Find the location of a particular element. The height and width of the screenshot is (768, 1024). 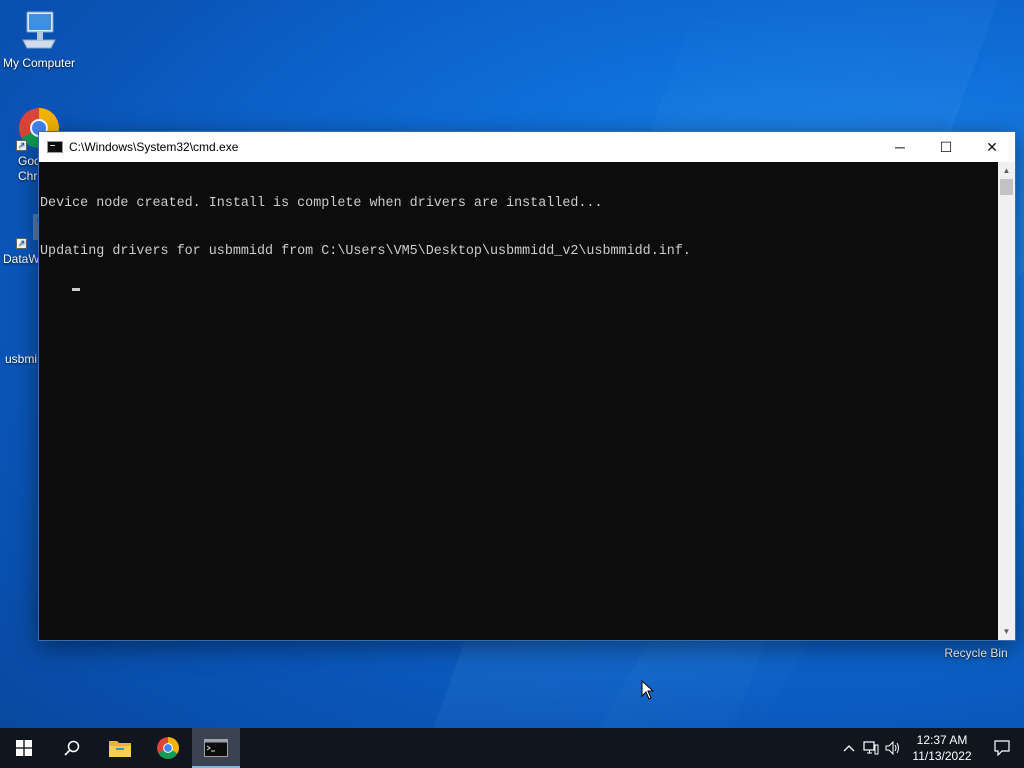

minimize-button: ─ is located at coordinates (900, 147).